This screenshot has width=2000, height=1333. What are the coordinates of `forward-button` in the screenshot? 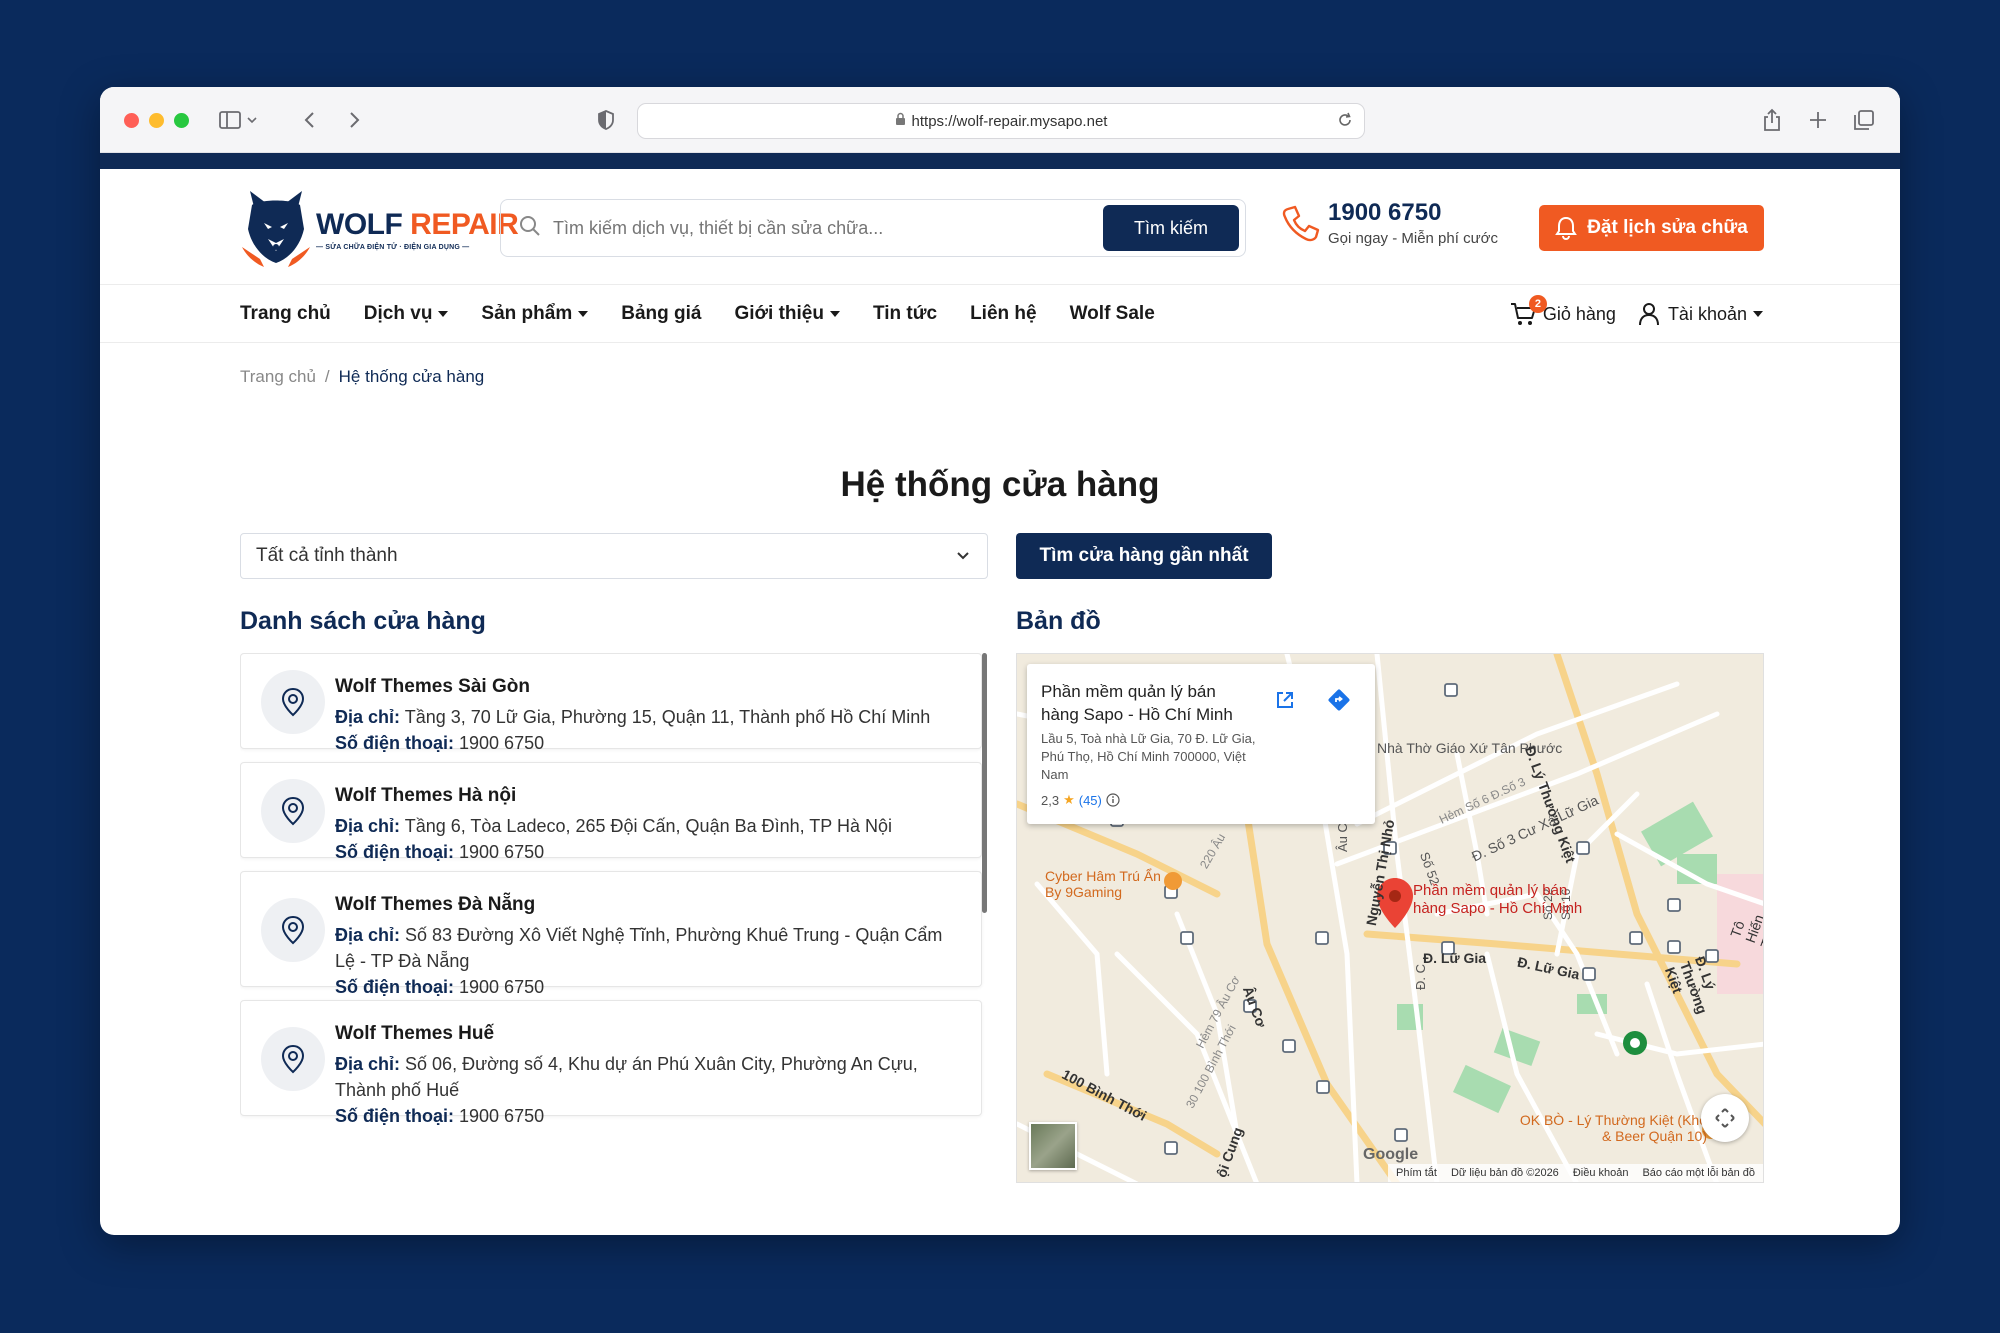 It's located at (354, 120).